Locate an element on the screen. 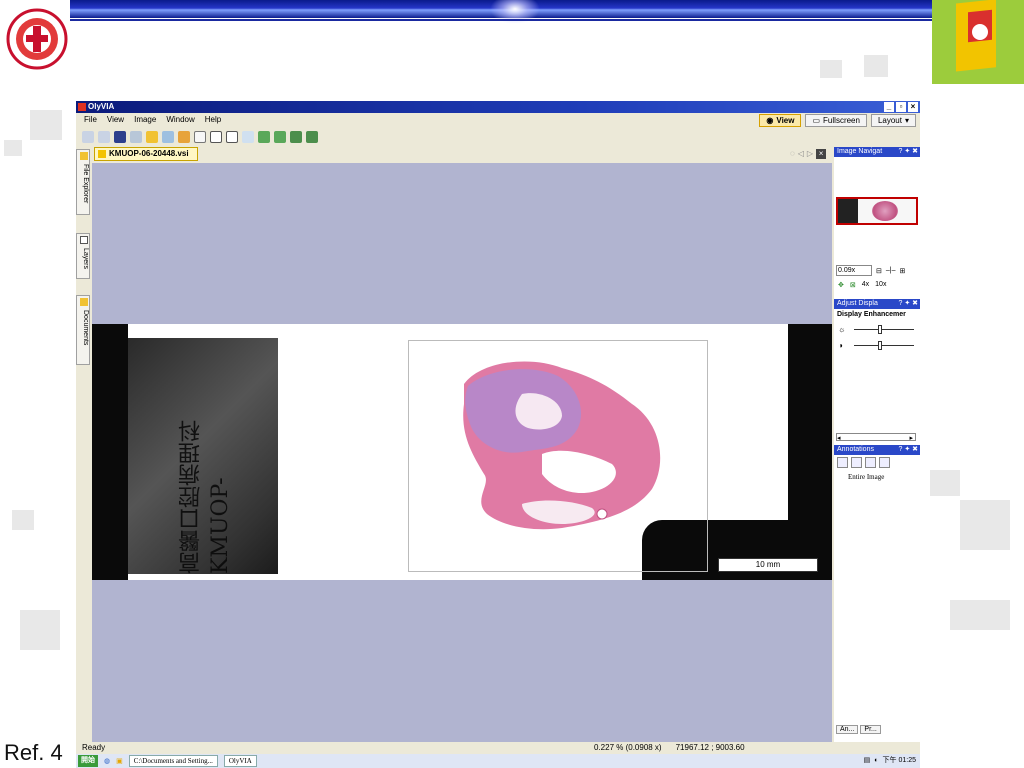  thumbnail-tissue is located at coordinates (885, 211).